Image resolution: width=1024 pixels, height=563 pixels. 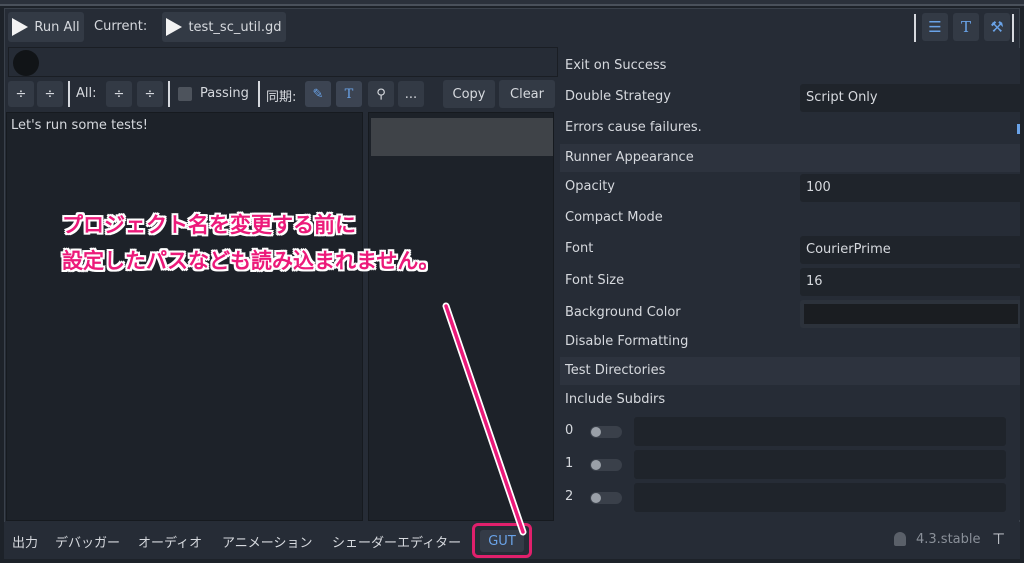 What do you see at coordinates (997, 27) in the screenshot?
I see `tools-icon: ⚒` at bounding box center [997, 27].